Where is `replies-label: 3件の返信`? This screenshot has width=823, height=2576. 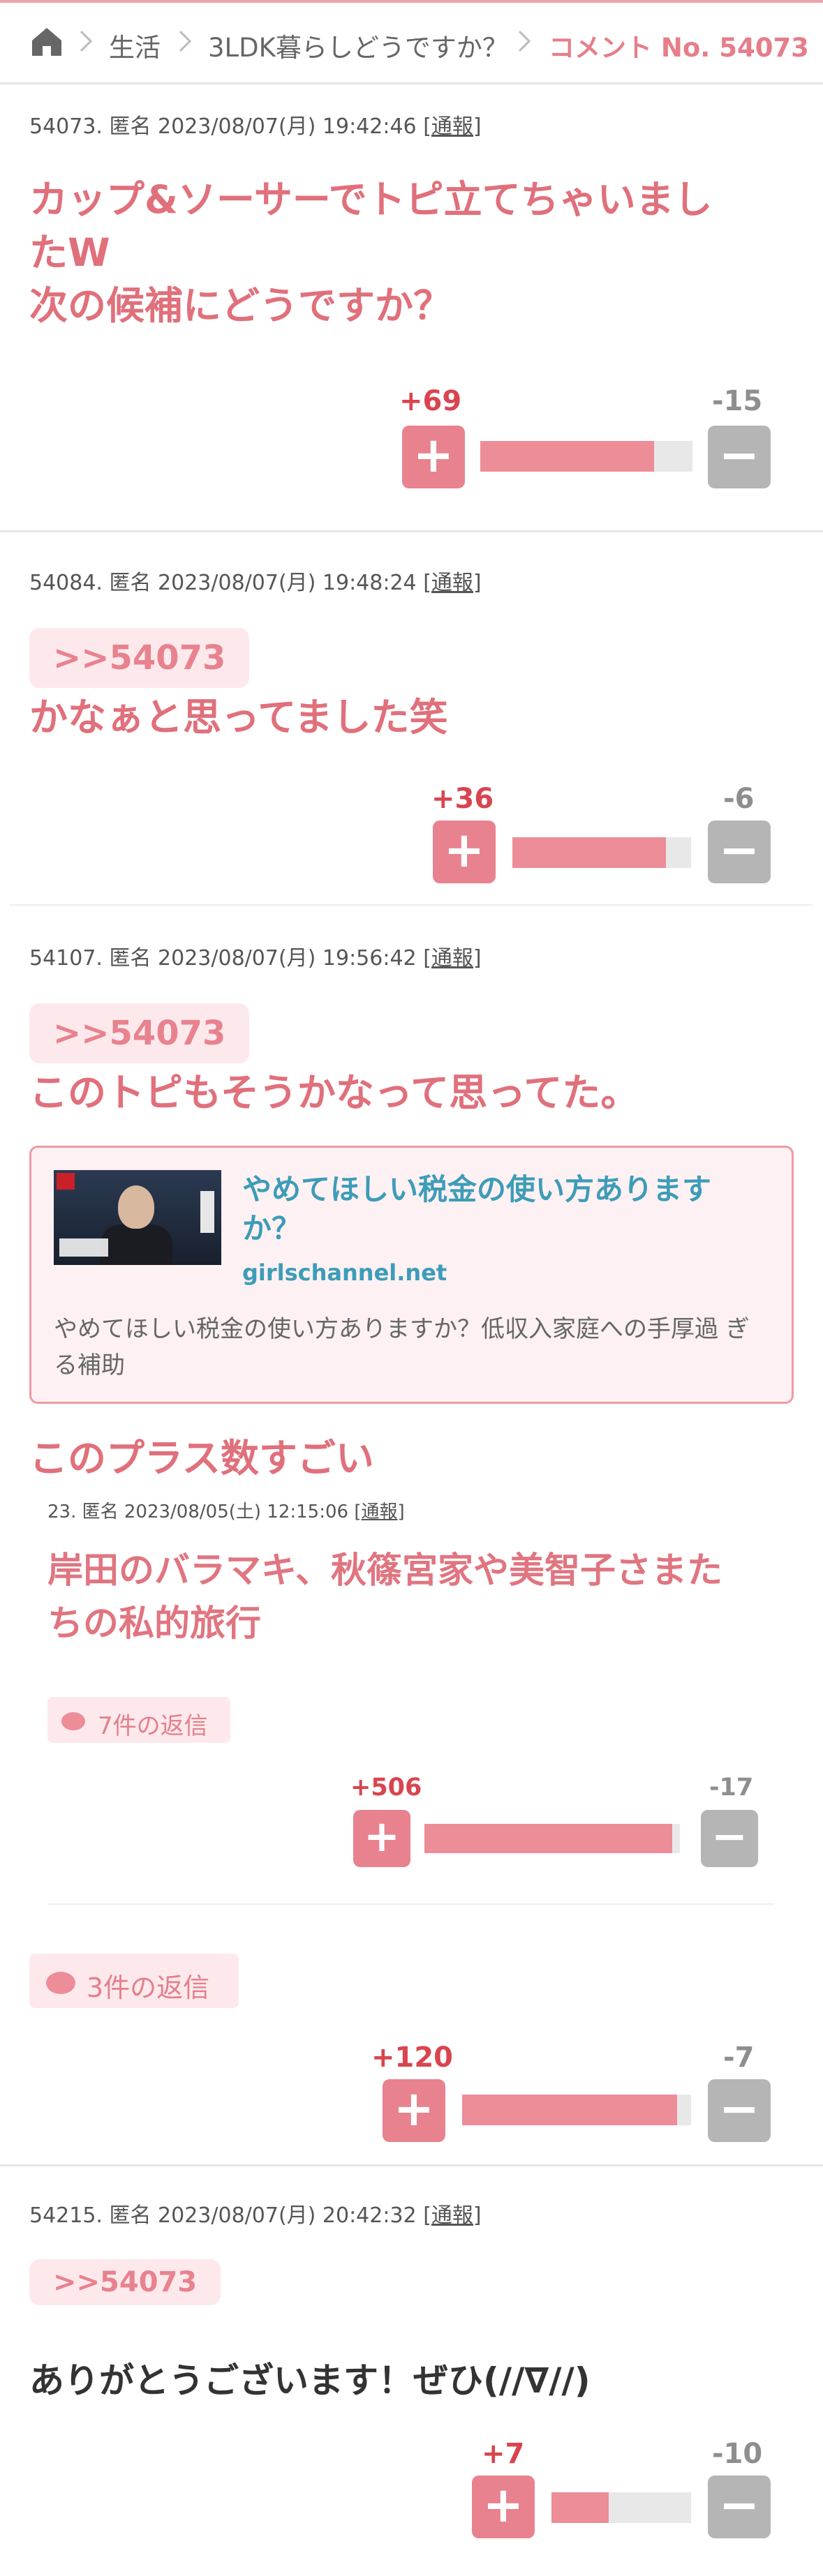
replies-label: 3件の返信 is located at coordinates (148, 1987).